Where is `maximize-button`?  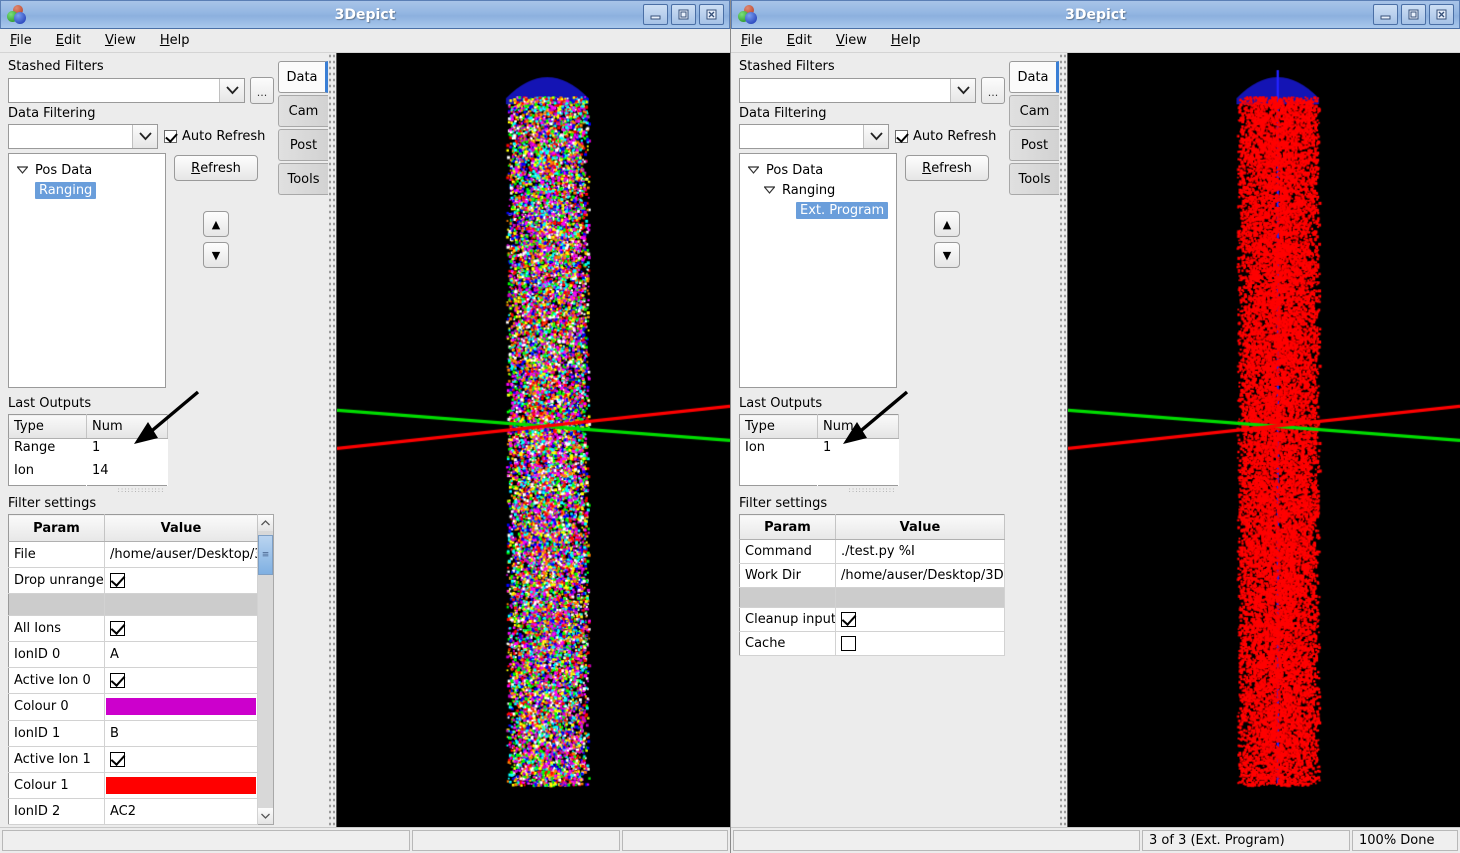 maximize-button is located at coordinates (683, 14).